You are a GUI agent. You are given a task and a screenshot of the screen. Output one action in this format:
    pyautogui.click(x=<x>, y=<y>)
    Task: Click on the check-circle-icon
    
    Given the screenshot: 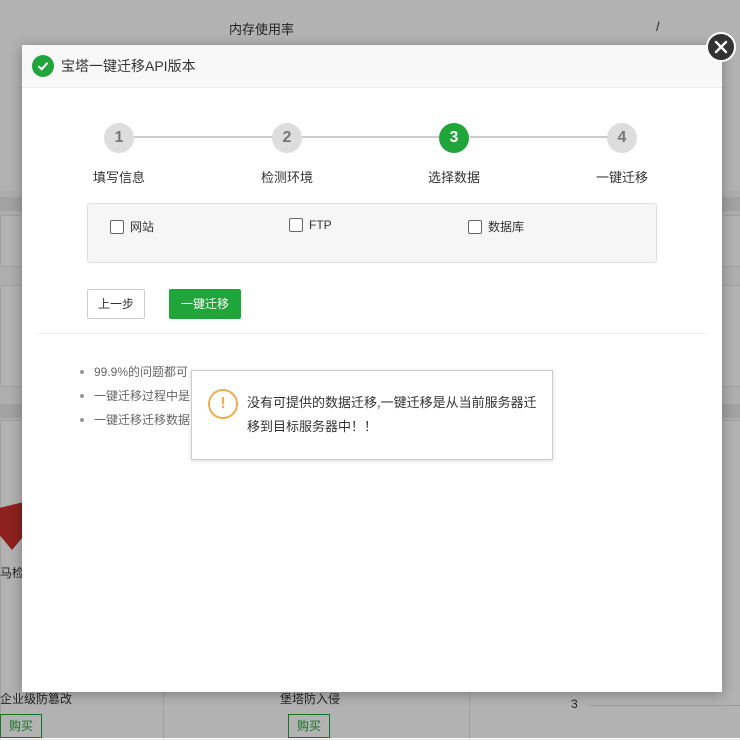 What is the action you would take?
    pyautogui.click(x=43, y=66)
    